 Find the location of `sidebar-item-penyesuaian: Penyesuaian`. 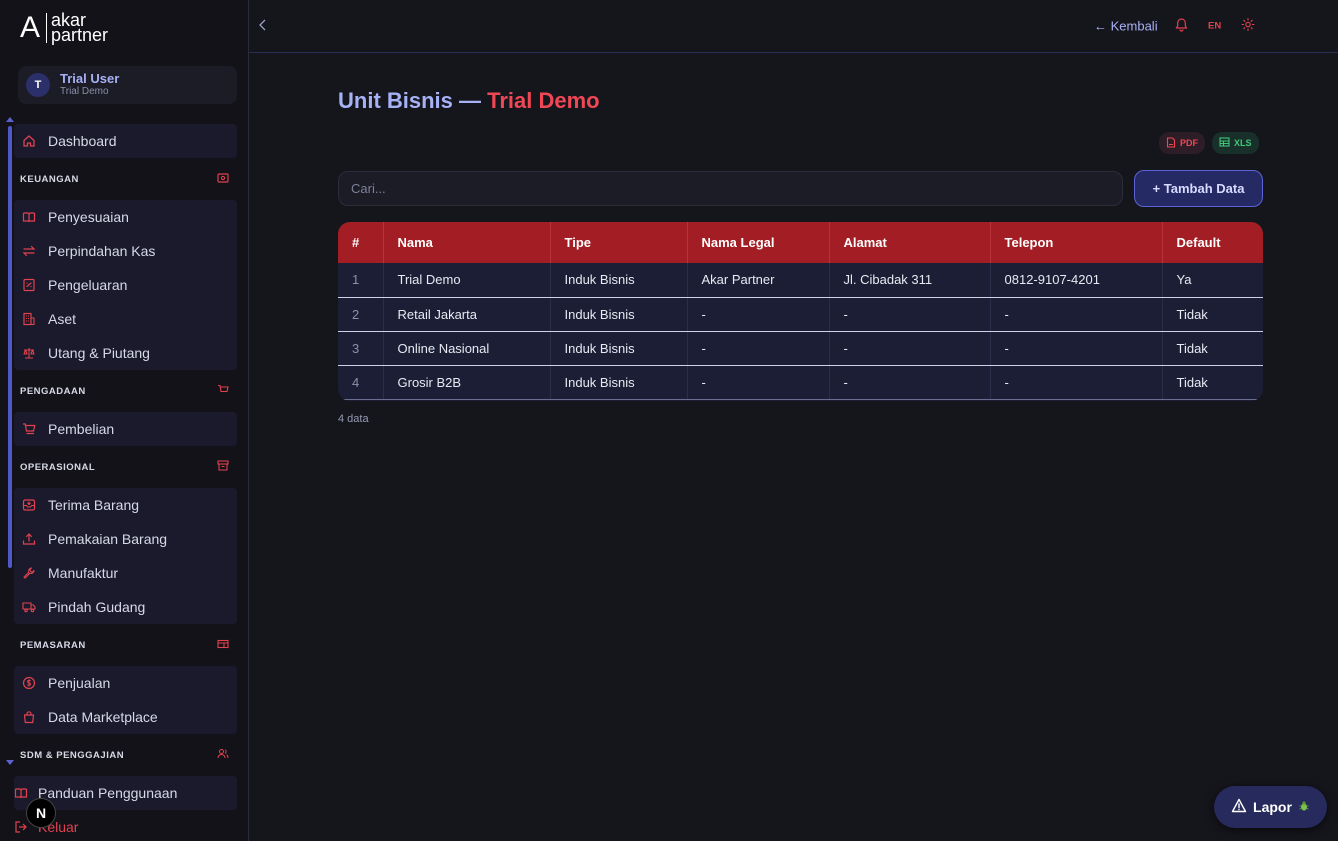

sidebar-item-penyesuaian: Penyesuaian is located at coordinates (125, 217).